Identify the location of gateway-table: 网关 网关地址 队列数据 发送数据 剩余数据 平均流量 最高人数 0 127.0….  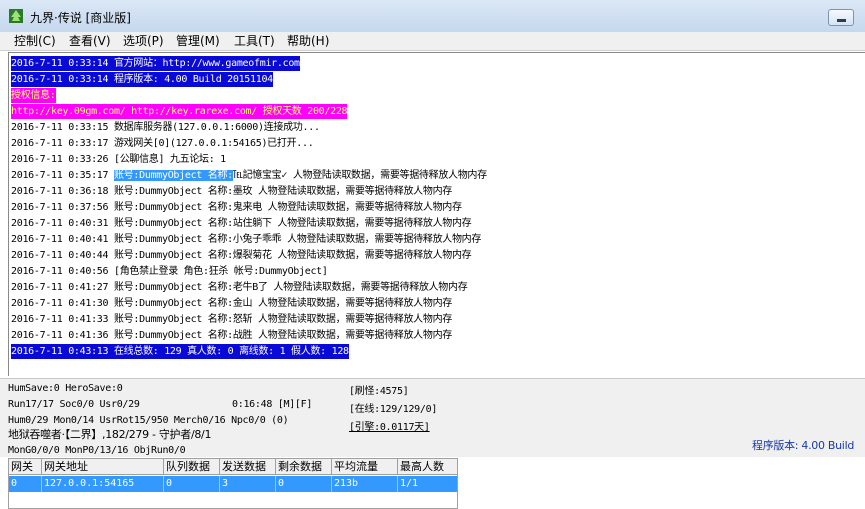
(233, 483).